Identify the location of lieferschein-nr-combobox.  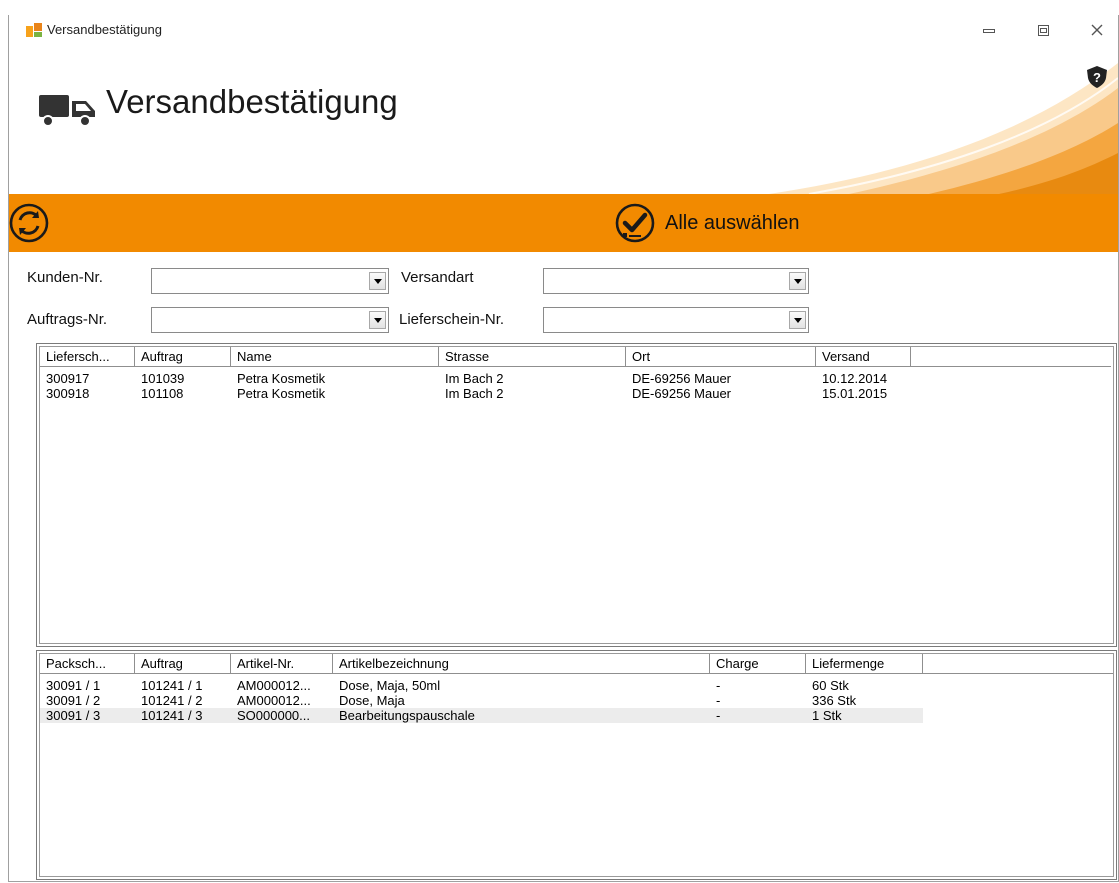
(676, 320).